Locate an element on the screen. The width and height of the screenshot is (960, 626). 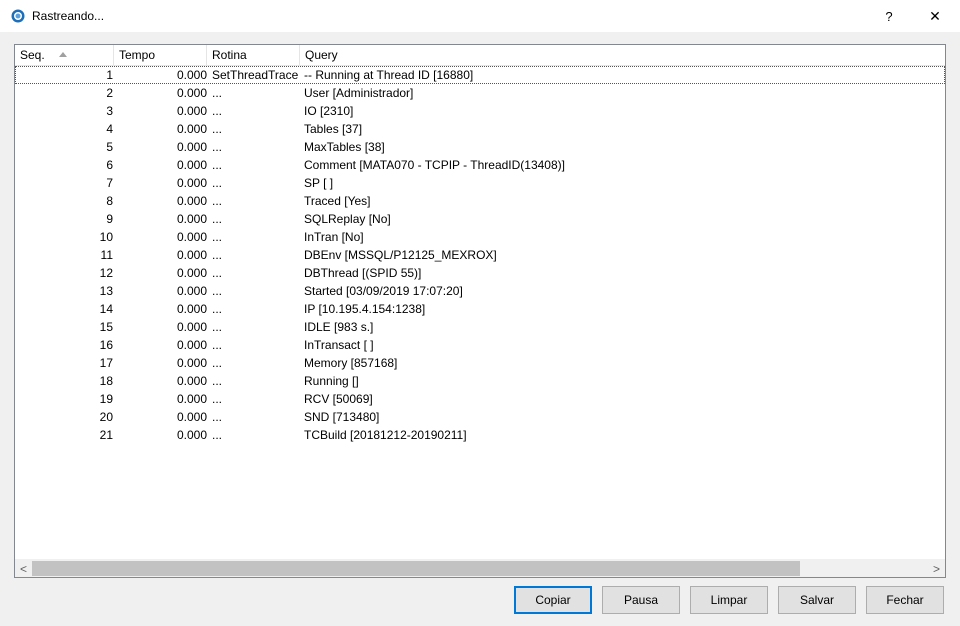
cell-seq: 19 is located at coordinates (106, 399).